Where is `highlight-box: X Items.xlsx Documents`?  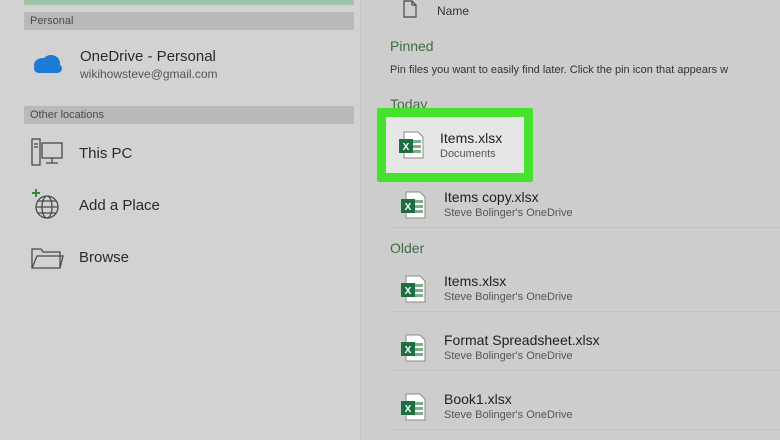
highlight-box: X Items.xlsx Documents is located at coordinates (455, 145).